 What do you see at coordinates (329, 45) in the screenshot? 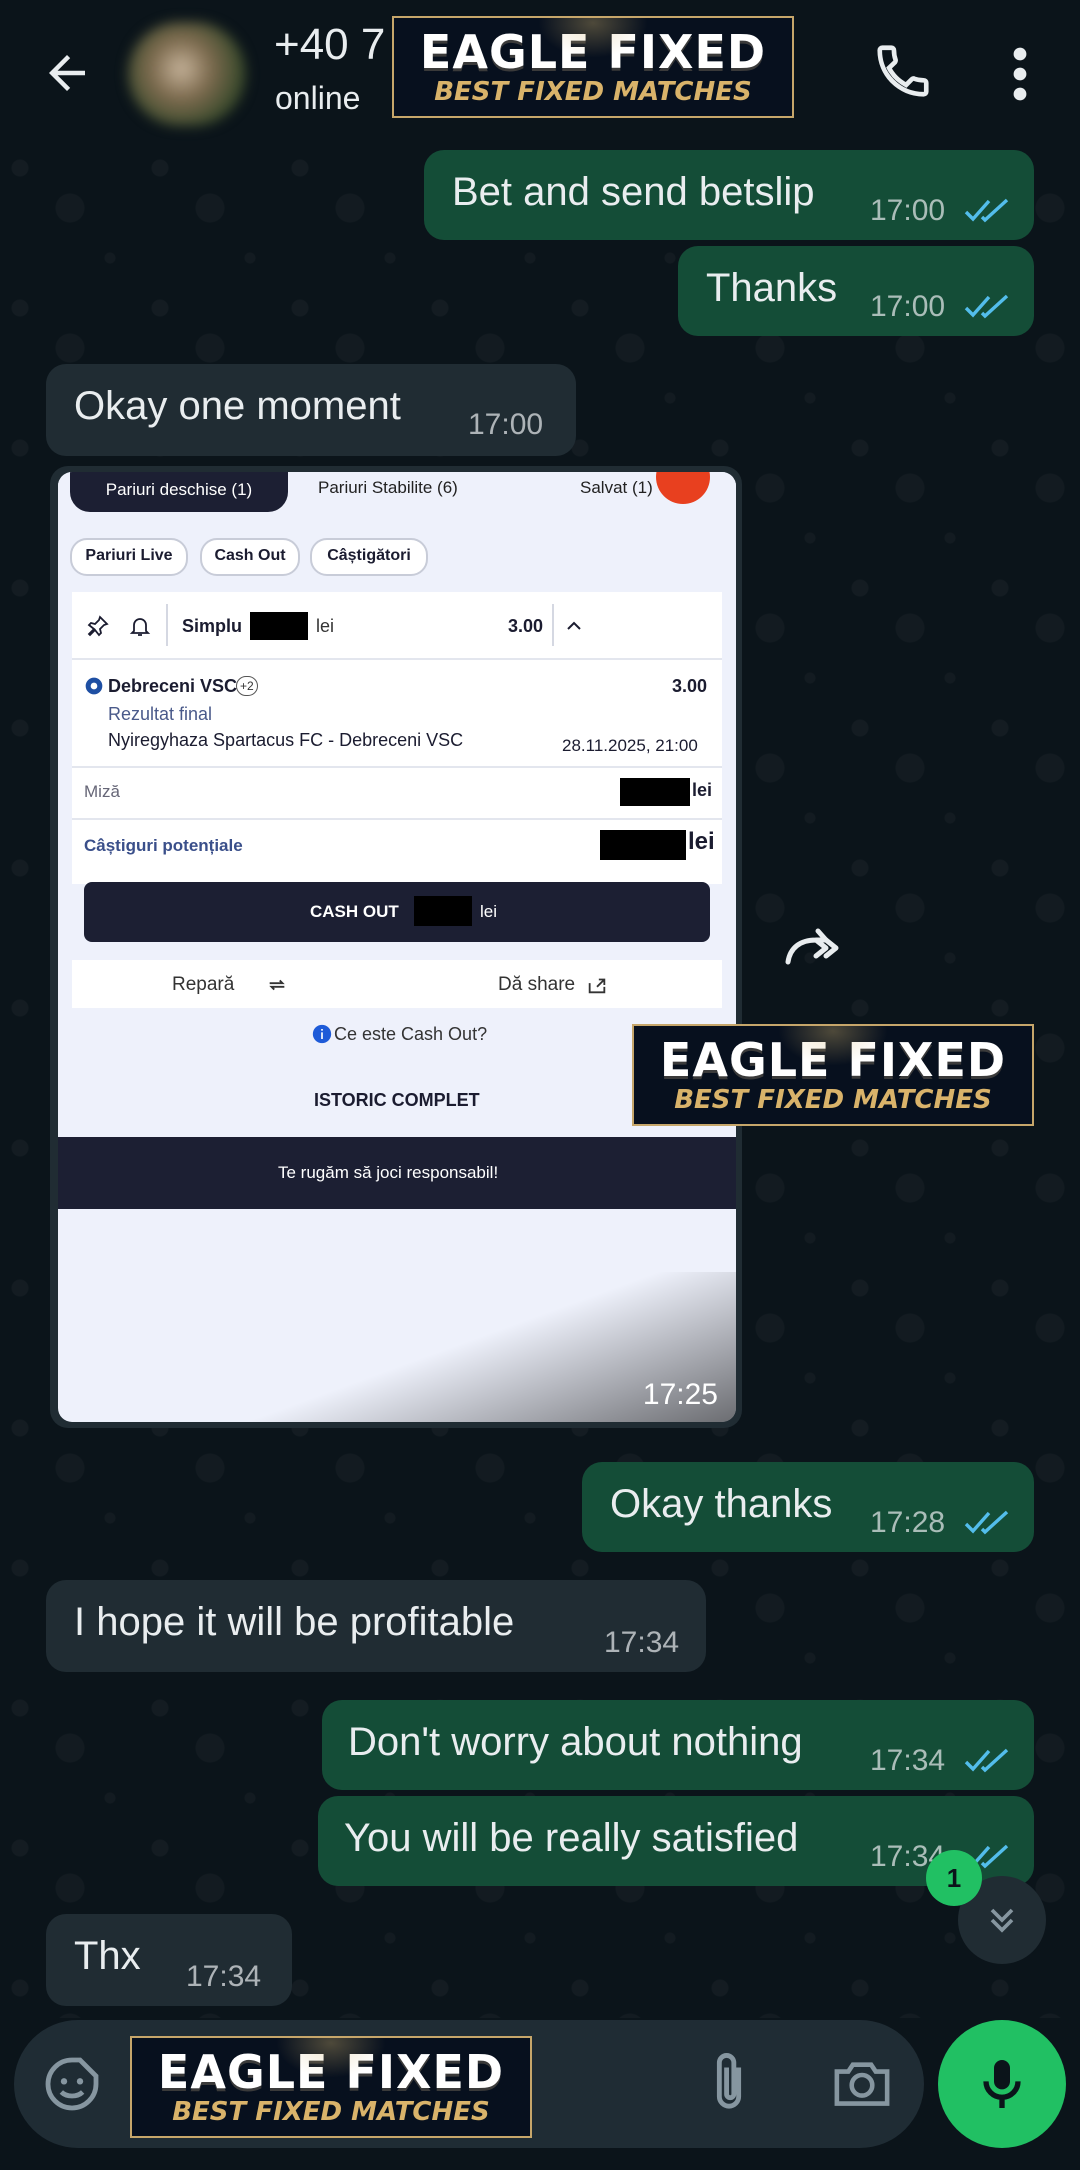
I see `contact-name: +40 7` at bounding box center [329, 45].